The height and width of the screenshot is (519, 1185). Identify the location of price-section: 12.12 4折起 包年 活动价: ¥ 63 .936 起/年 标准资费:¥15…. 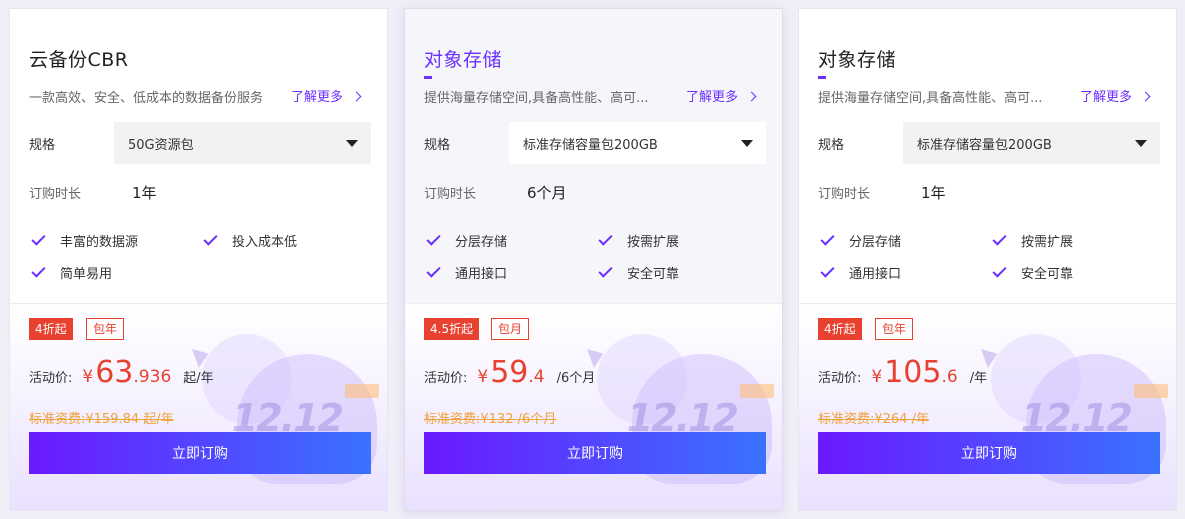
(198, 407).